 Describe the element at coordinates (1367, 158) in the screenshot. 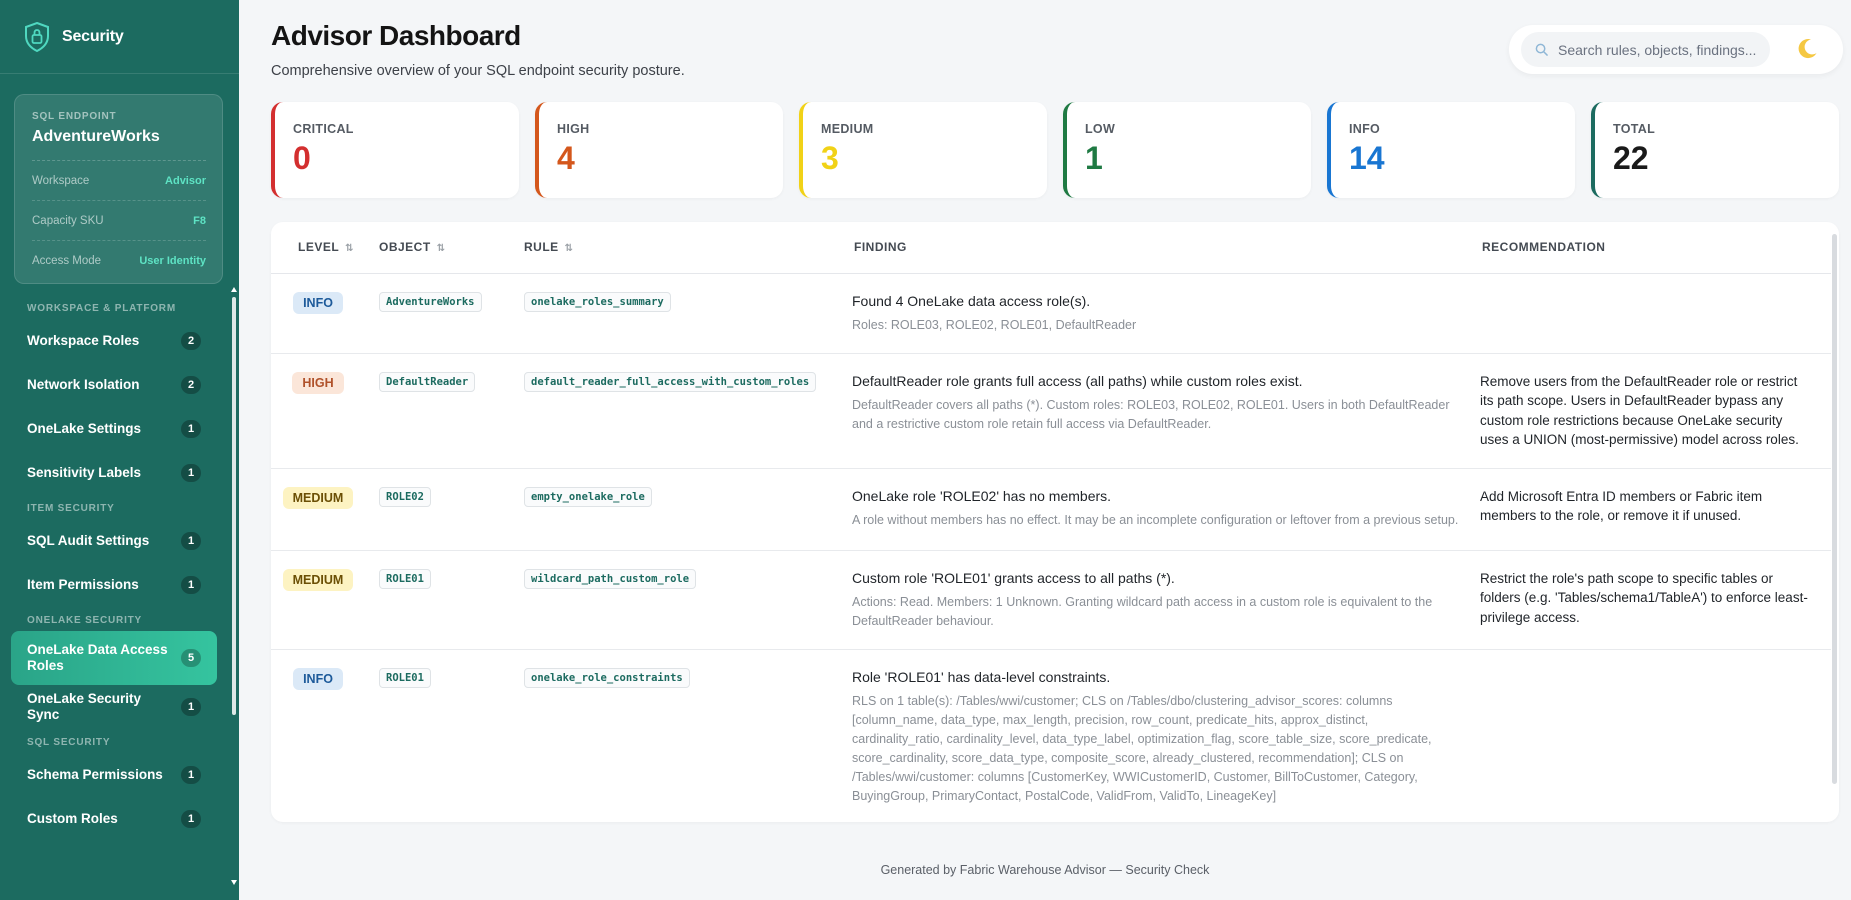

I see `summary-card-value: 14` at that location.